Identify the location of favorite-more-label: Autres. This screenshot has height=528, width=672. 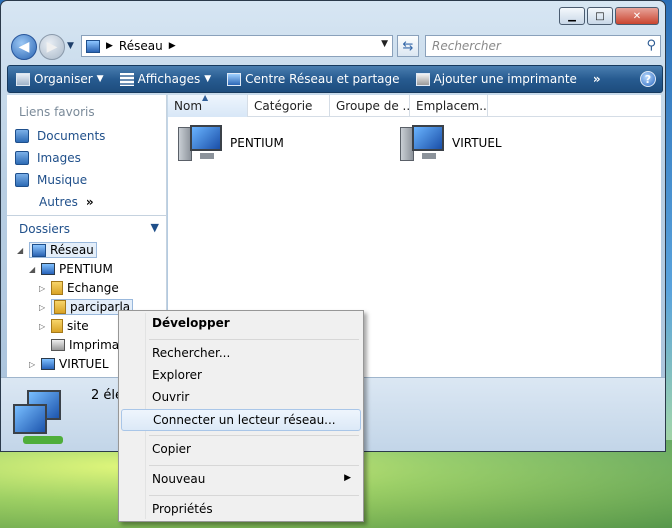
(58, 202).